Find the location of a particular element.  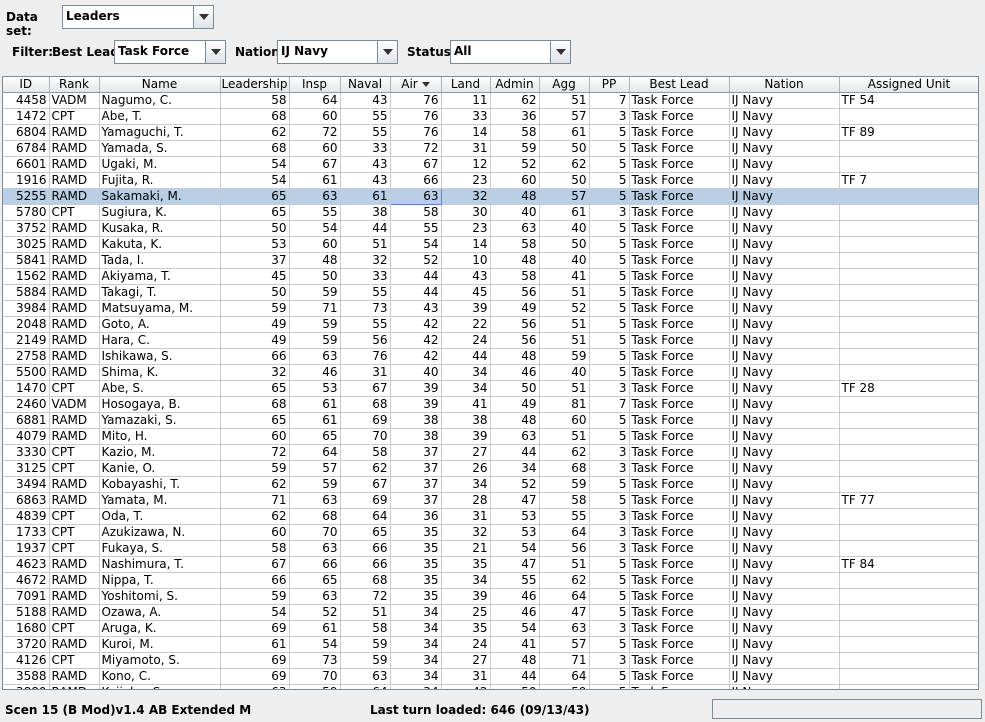

cell-rank: VADM is located at coordinates (74, 404).